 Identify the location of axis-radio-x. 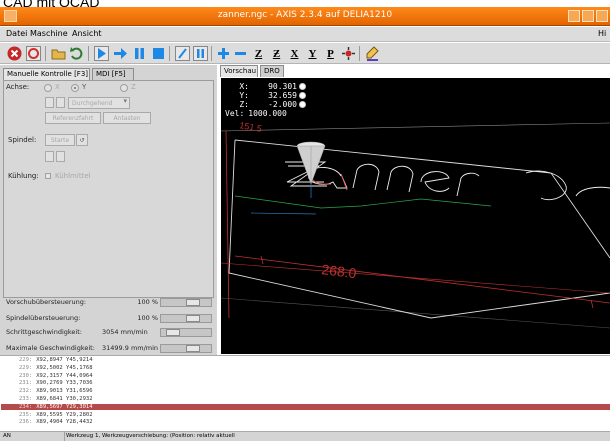
(48, 88).